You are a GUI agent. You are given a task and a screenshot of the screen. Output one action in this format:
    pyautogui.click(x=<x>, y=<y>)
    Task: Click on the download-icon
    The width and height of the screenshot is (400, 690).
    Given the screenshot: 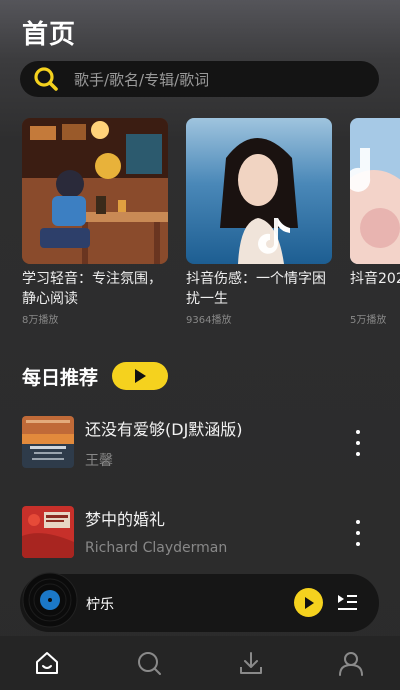 What is the action you would take?
    pyautogui.click(x=251, y=663)
    